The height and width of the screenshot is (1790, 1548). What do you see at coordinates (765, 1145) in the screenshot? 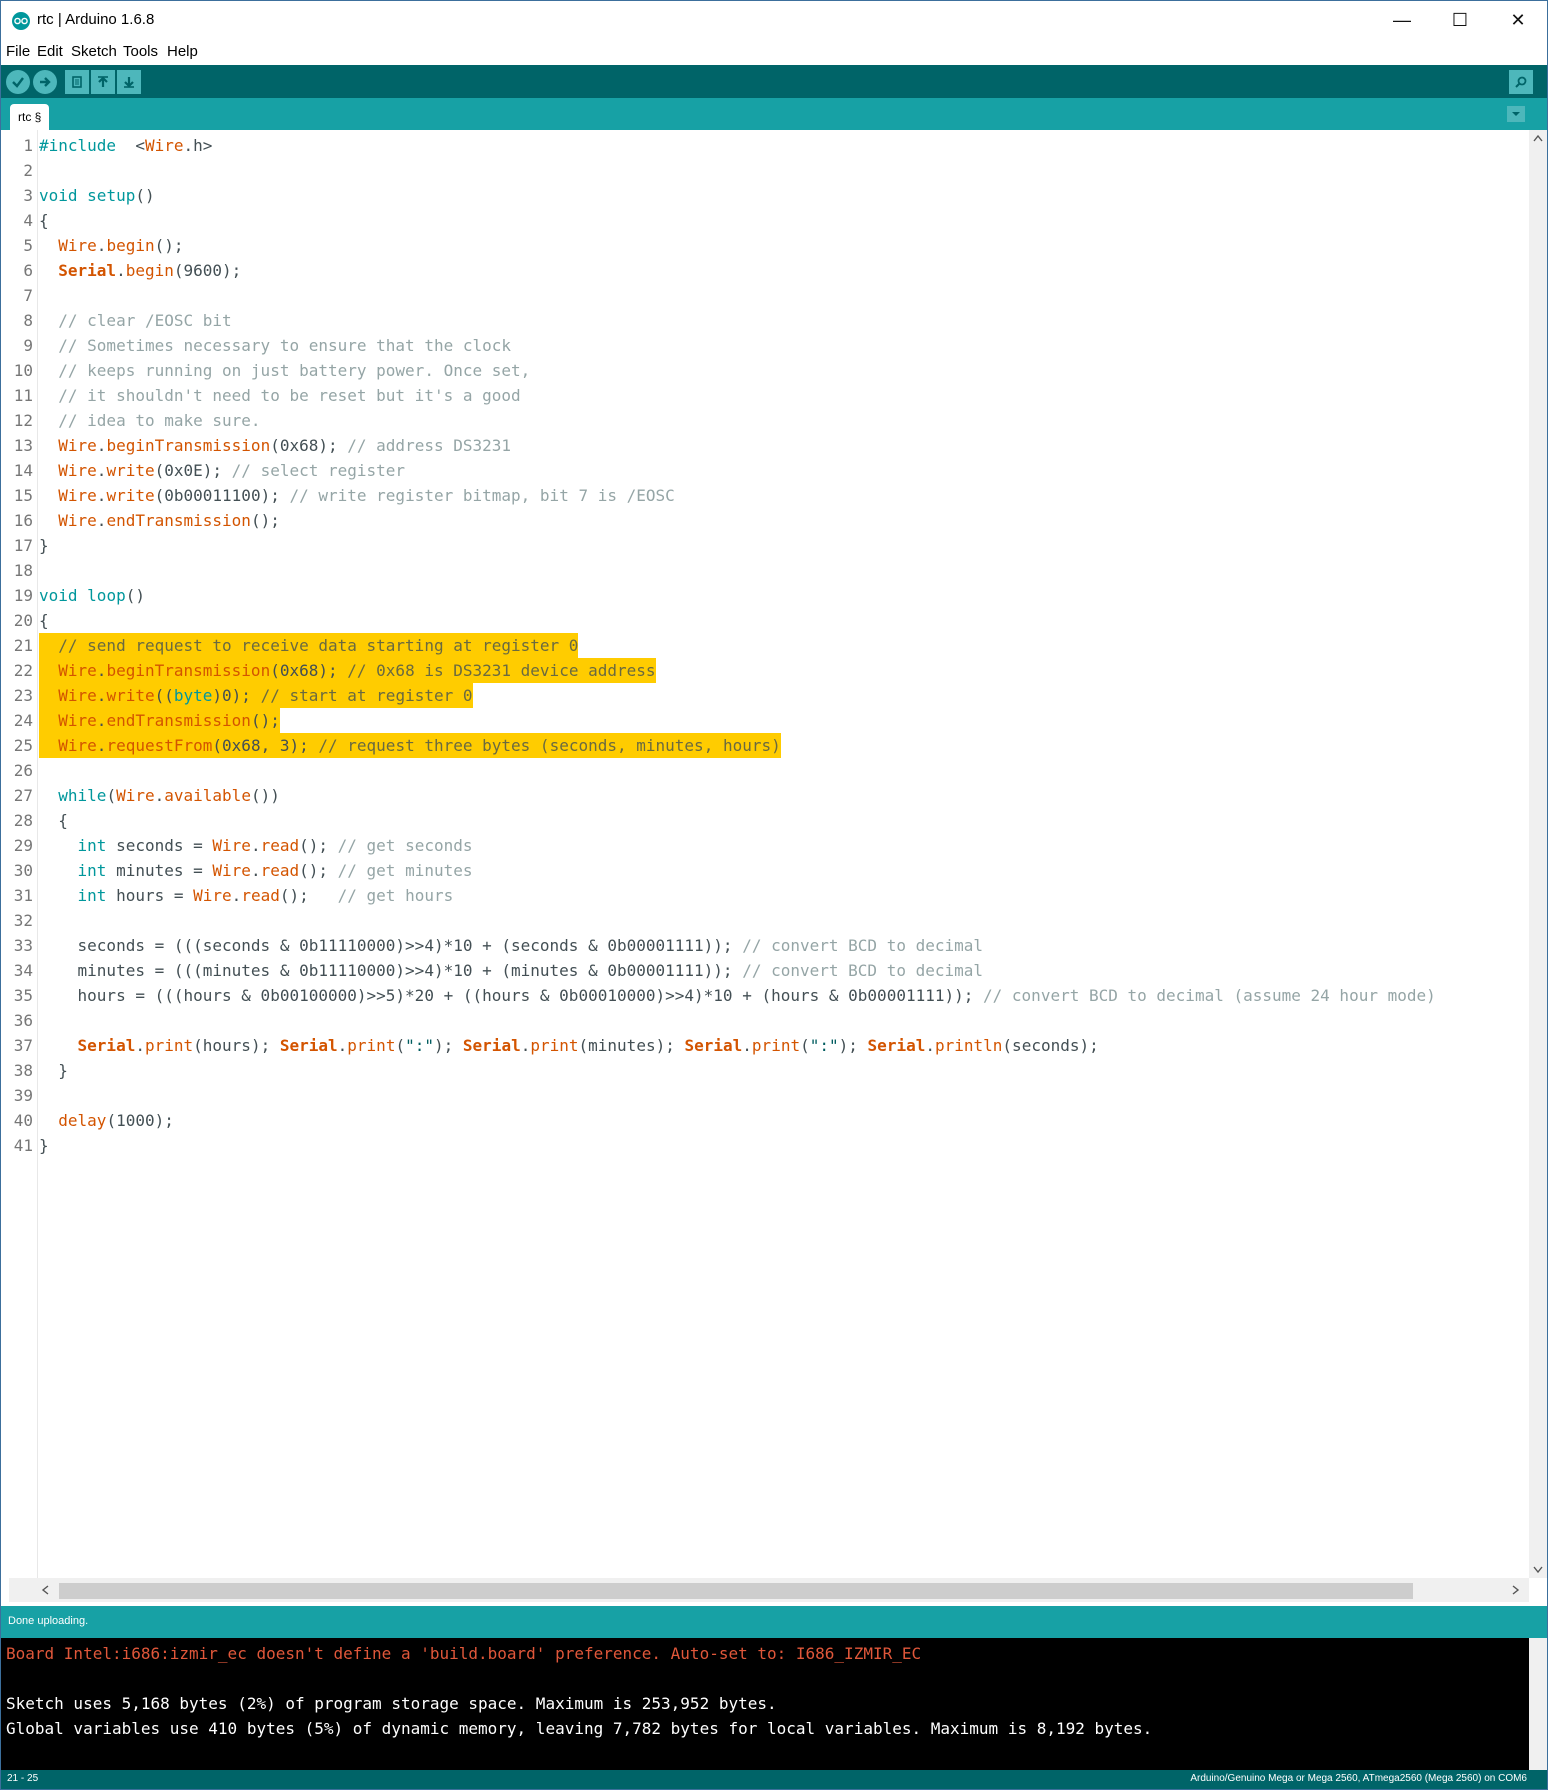
I see `code-line: 41}` at bounding box center [765, 1145].